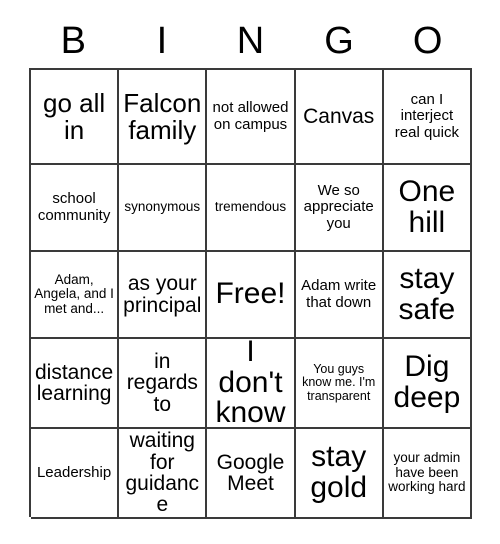  What do you see at coordinates (427, 41) in the screenshot?
I see `header-letter-o: O` at bounding box center [427, 41].